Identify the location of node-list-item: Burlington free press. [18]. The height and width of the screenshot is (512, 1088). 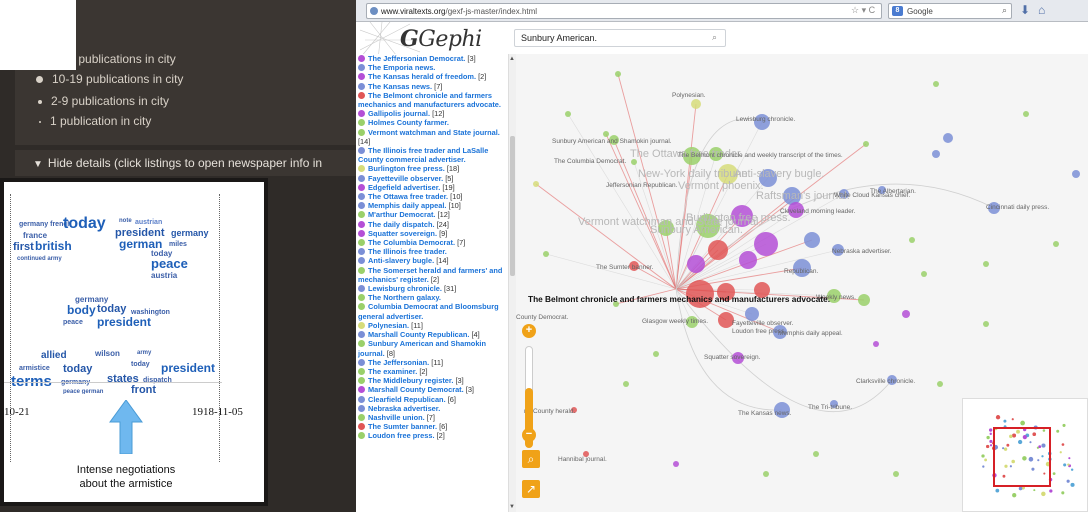
(432, 168).